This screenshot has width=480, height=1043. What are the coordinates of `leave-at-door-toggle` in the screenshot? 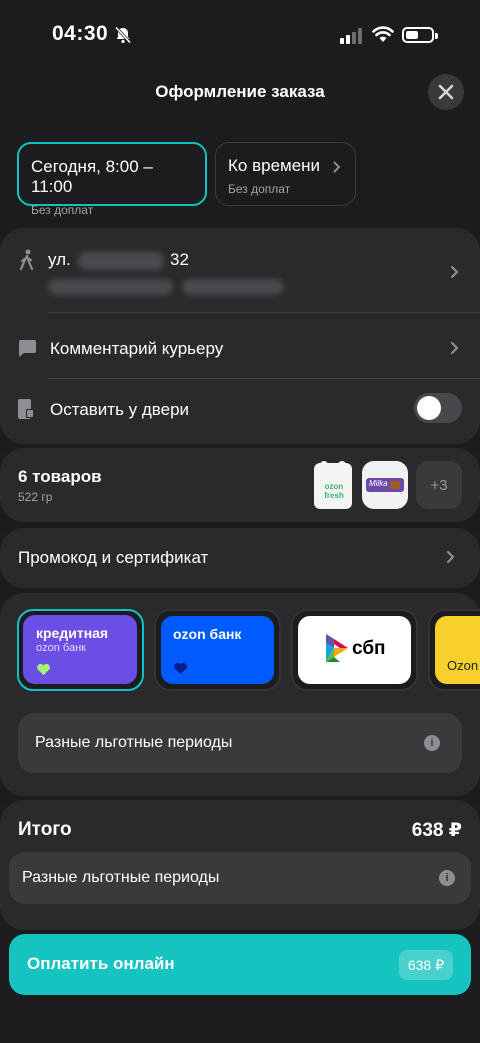 It's located at (438, 408).